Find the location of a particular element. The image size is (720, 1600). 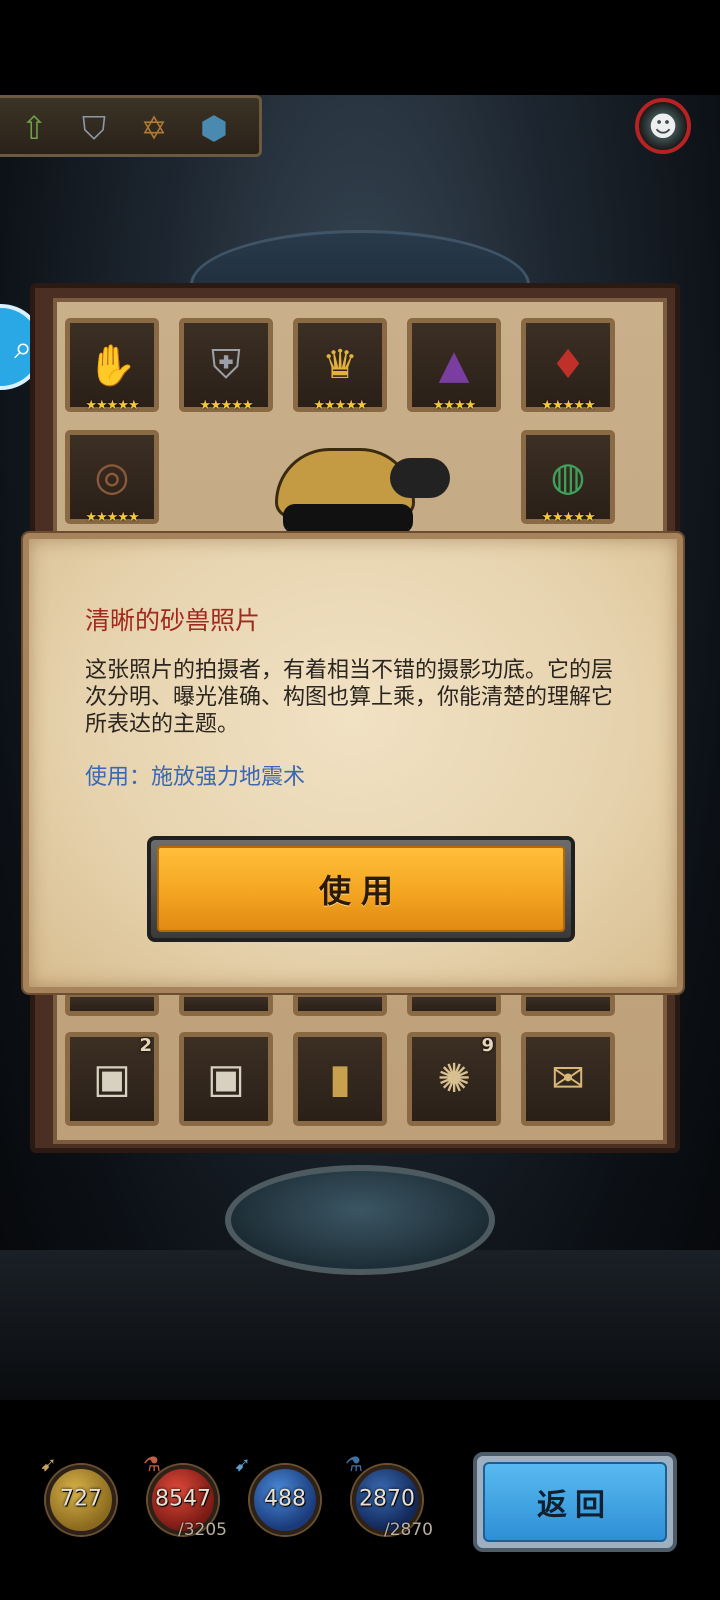

item-count: 9 is located at coordinates (487, 1045).